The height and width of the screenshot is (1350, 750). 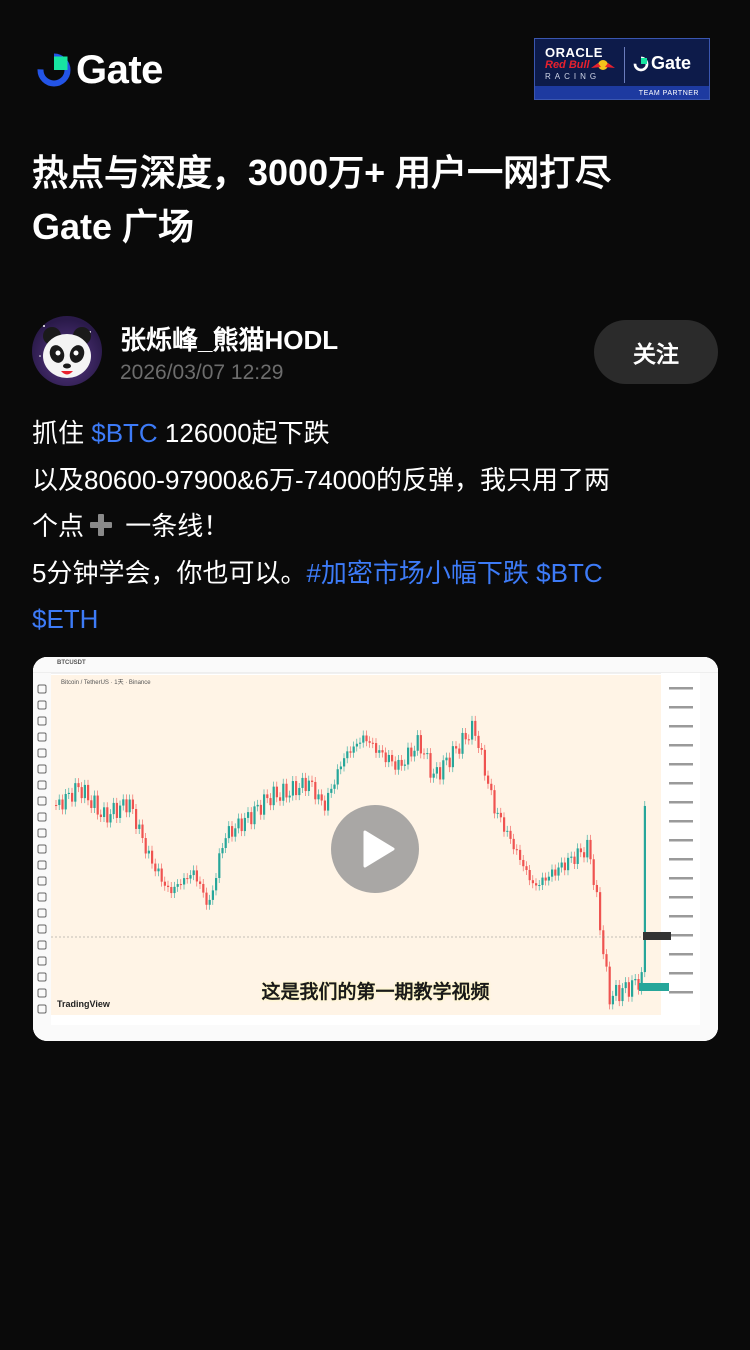 What do you see at coordinates (565, 573) in the screenshot?
I see `ticker-link-btc-2: $BTC` at bounding box center [565, 573].